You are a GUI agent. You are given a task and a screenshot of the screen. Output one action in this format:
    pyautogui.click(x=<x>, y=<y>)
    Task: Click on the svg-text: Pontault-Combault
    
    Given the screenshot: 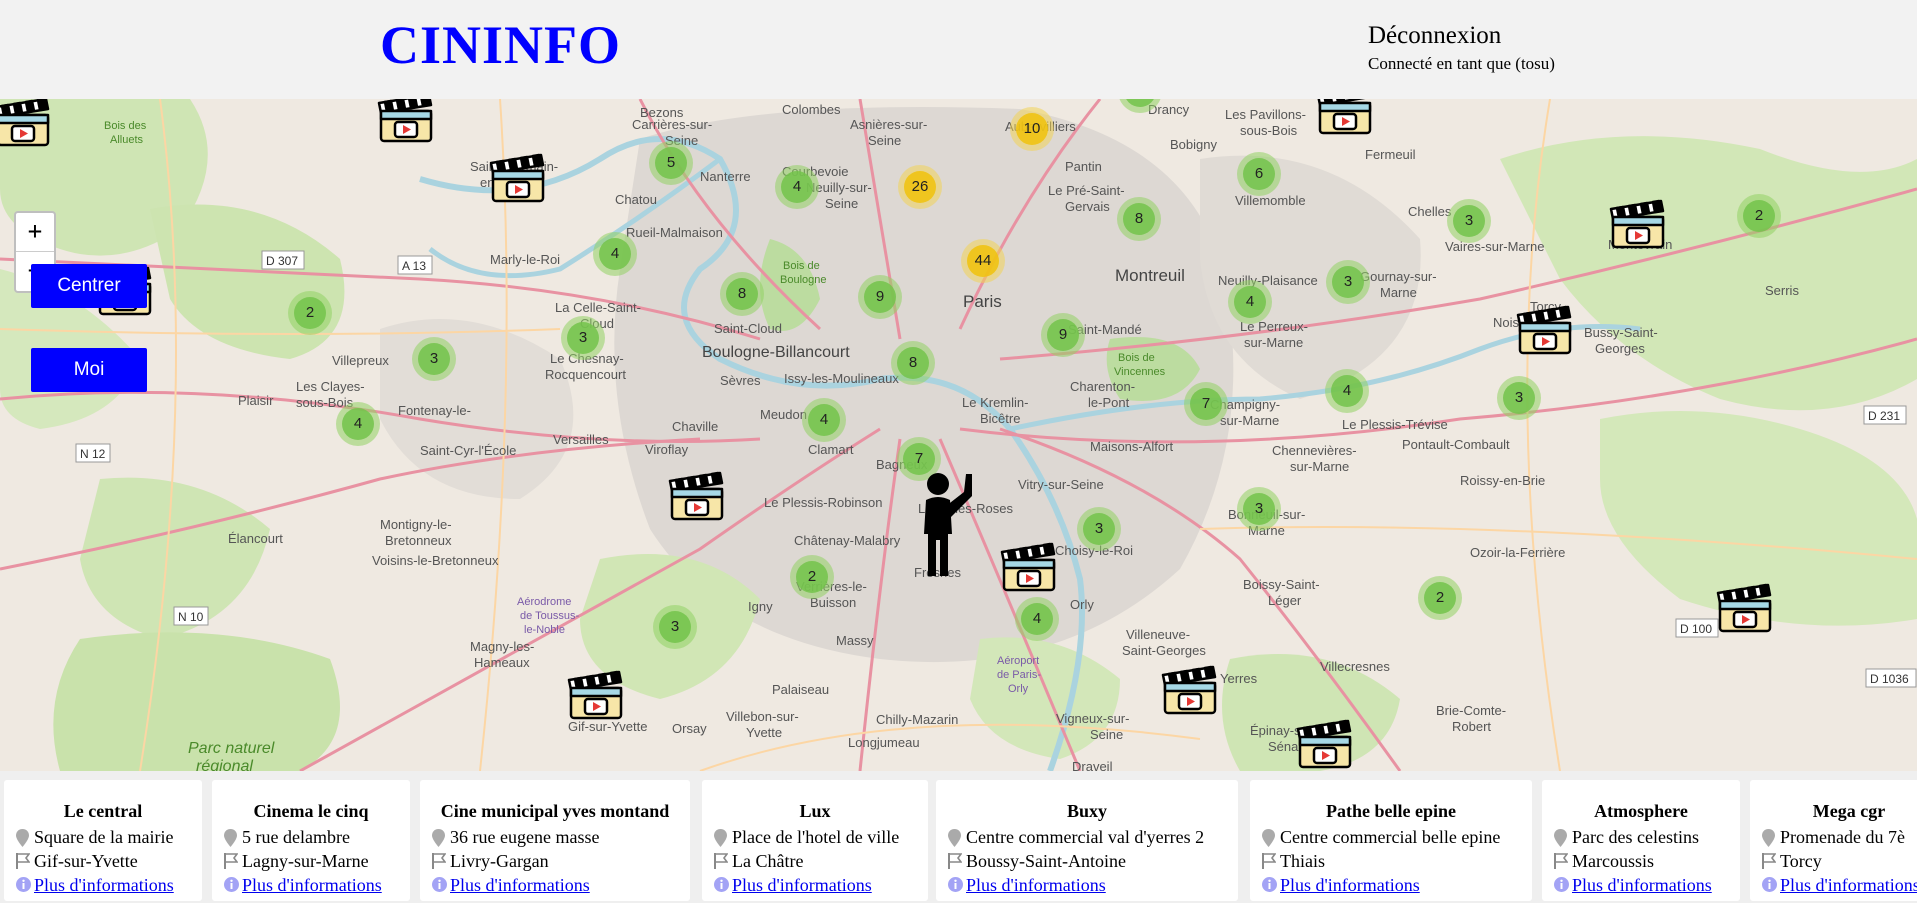 What is the action you would take?
    pyautogui.click(x=1456, y=444)
    